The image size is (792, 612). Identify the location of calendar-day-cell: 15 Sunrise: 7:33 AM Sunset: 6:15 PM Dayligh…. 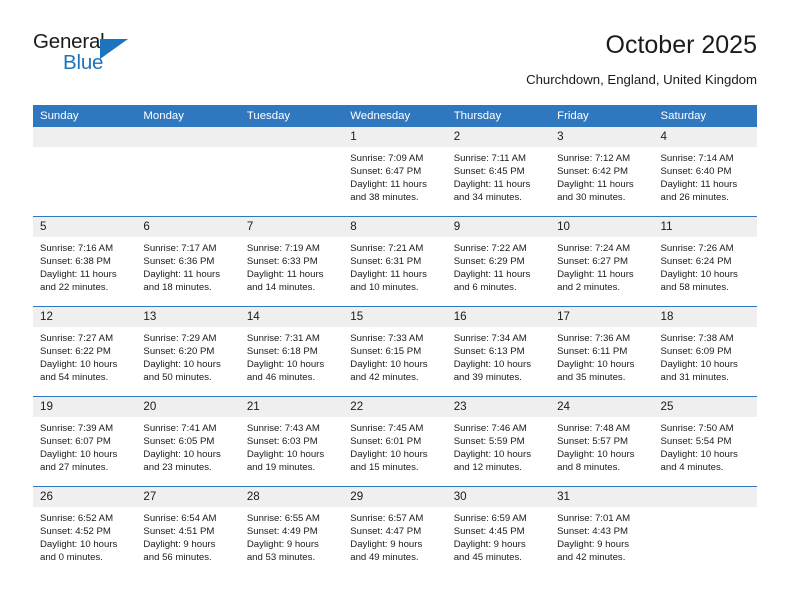
(395, 351).